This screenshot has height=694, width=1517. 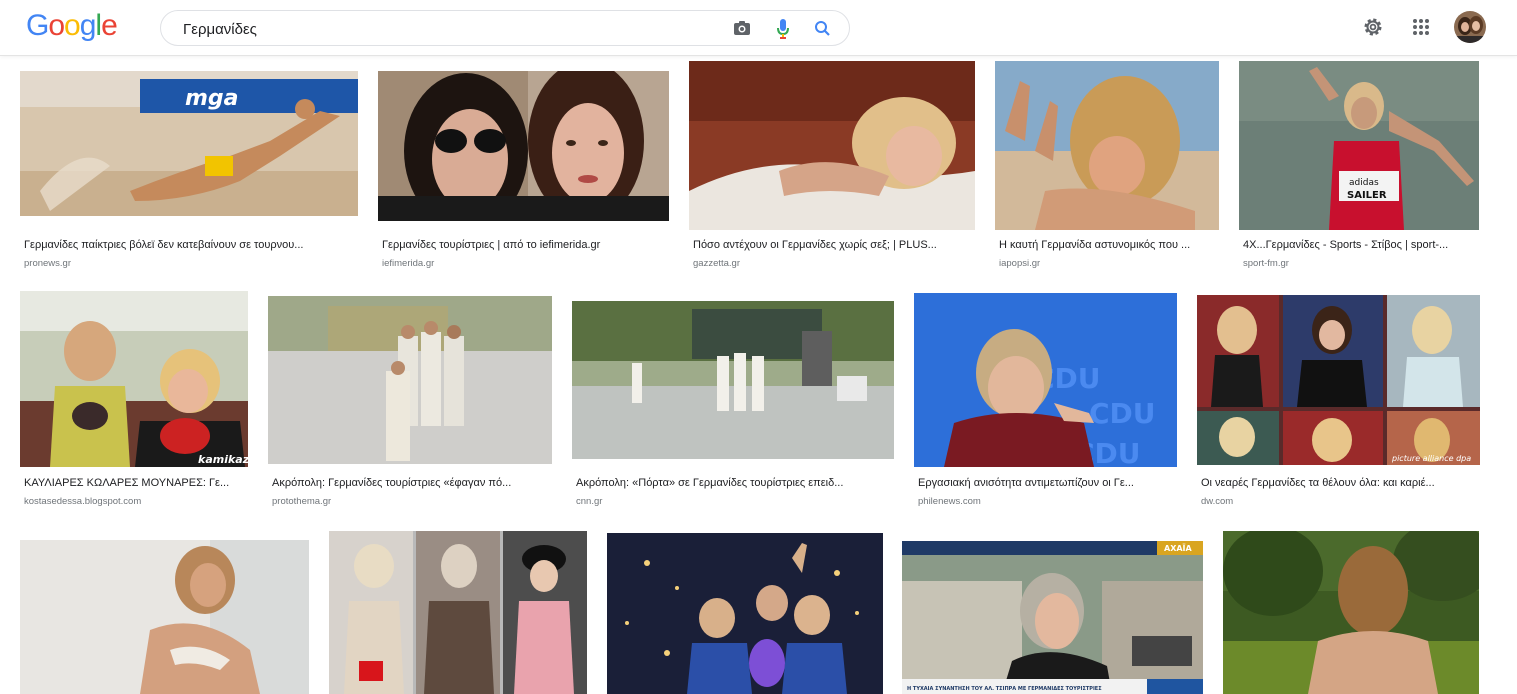 I want to click on microphone-icon, so click(x=783, y=29).